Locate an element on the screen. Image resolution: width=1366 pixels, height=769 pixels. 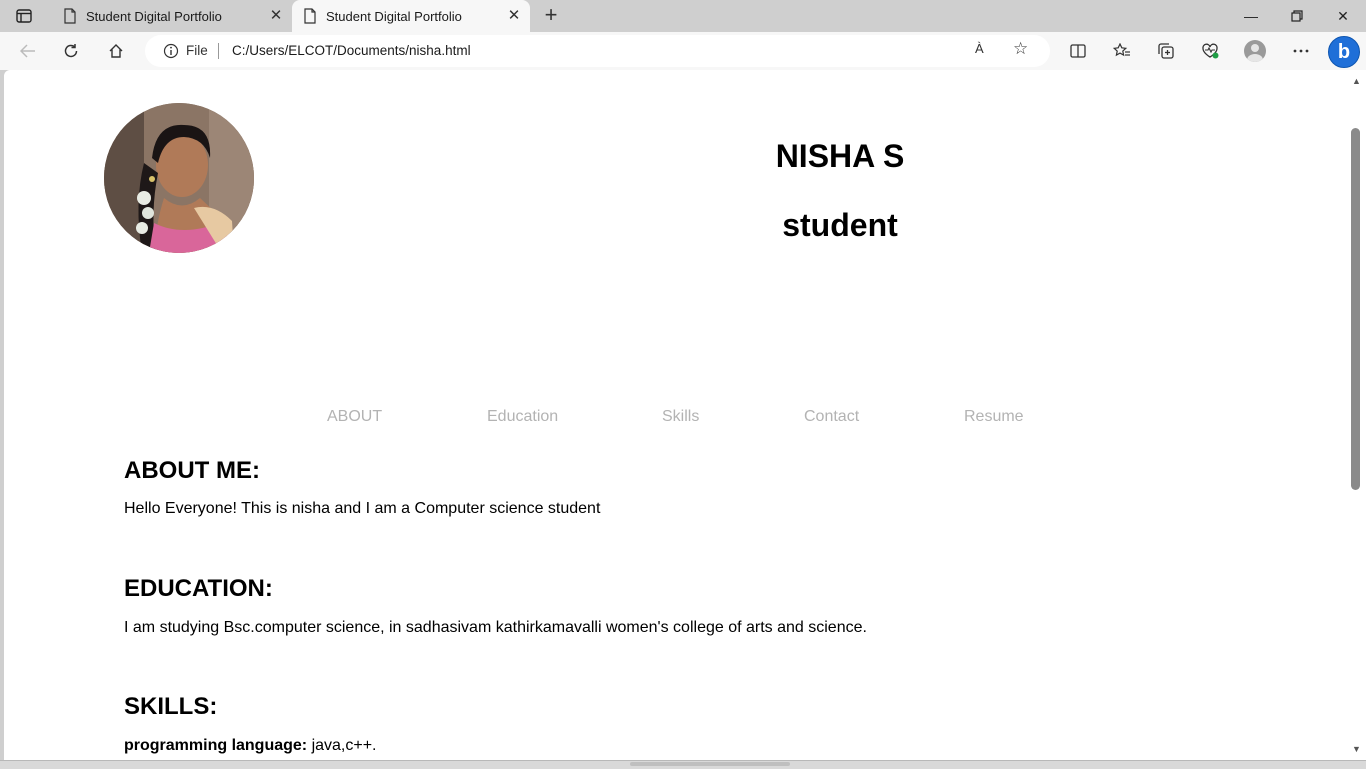
nav-contact-link: Contact is located at coordinates (831, 417).